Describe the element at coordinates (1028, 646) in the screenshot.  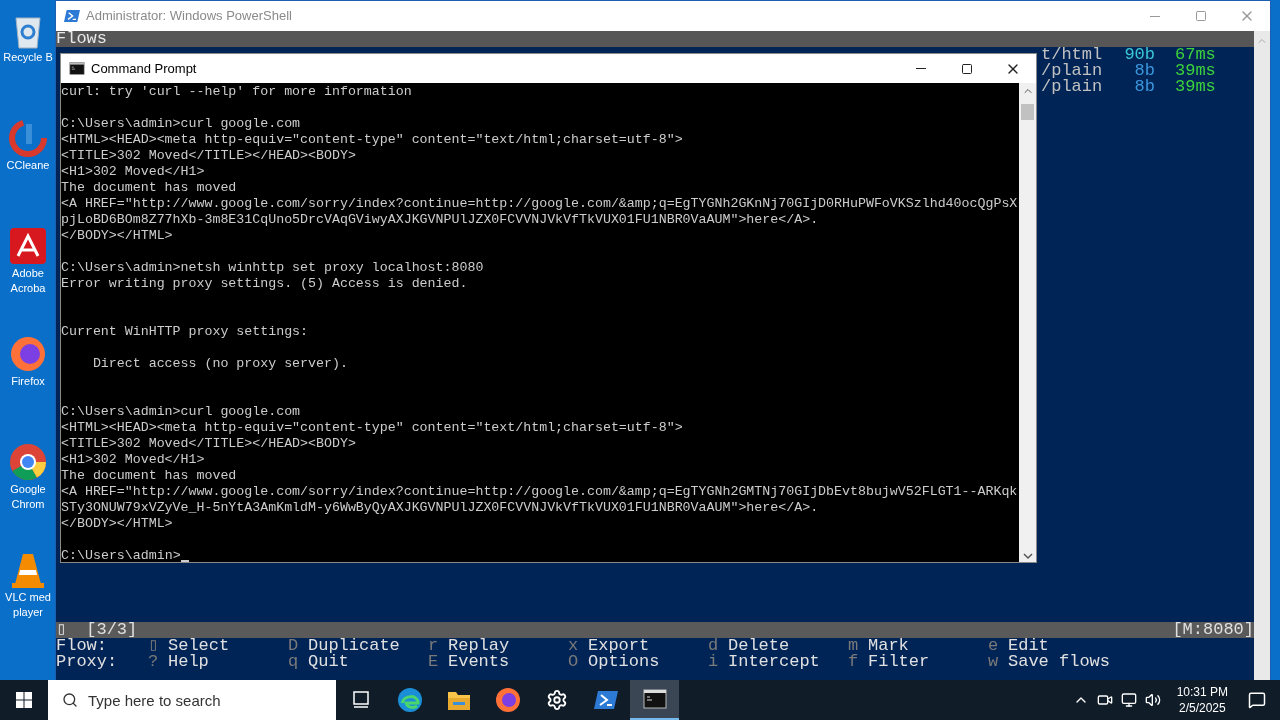
I see `shortcut-action: Edit` at that location.